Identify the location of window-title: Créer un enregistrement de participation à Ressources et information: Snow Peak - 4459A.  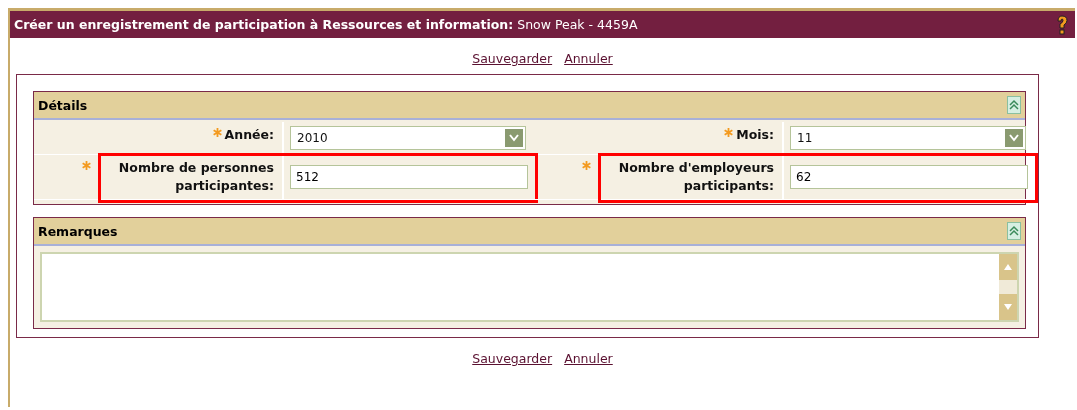
(326, 24).